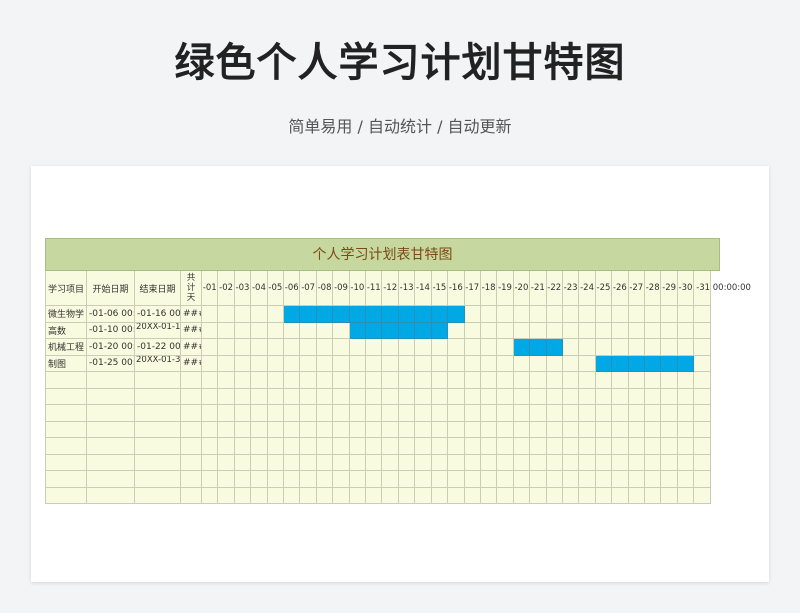 This screenshot has width=800, height=613. What do you see at coordinates (653, 288) in the screenshot?
I see `day-column-header: -28` at bounding box center [653, 288].